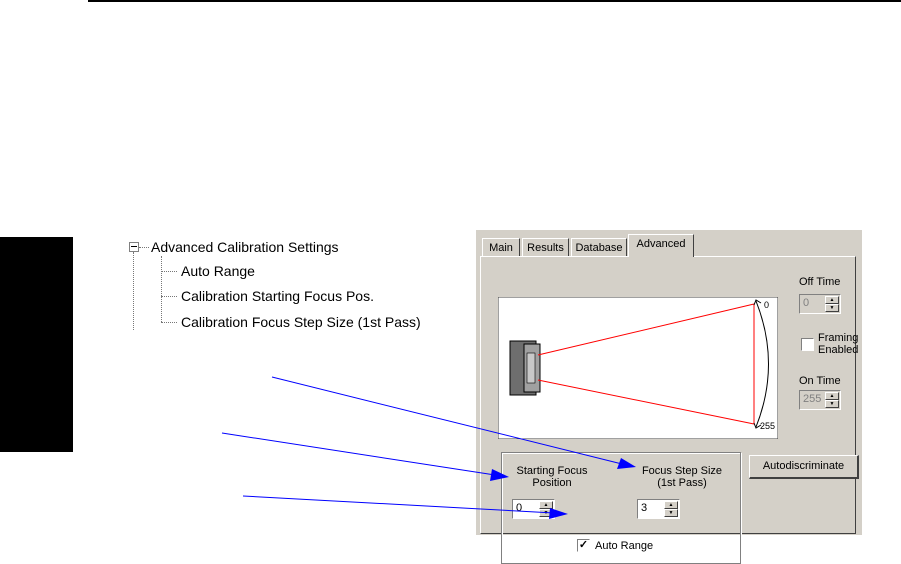  I want to click on starting-focus-value: 0, so click(519, 508).